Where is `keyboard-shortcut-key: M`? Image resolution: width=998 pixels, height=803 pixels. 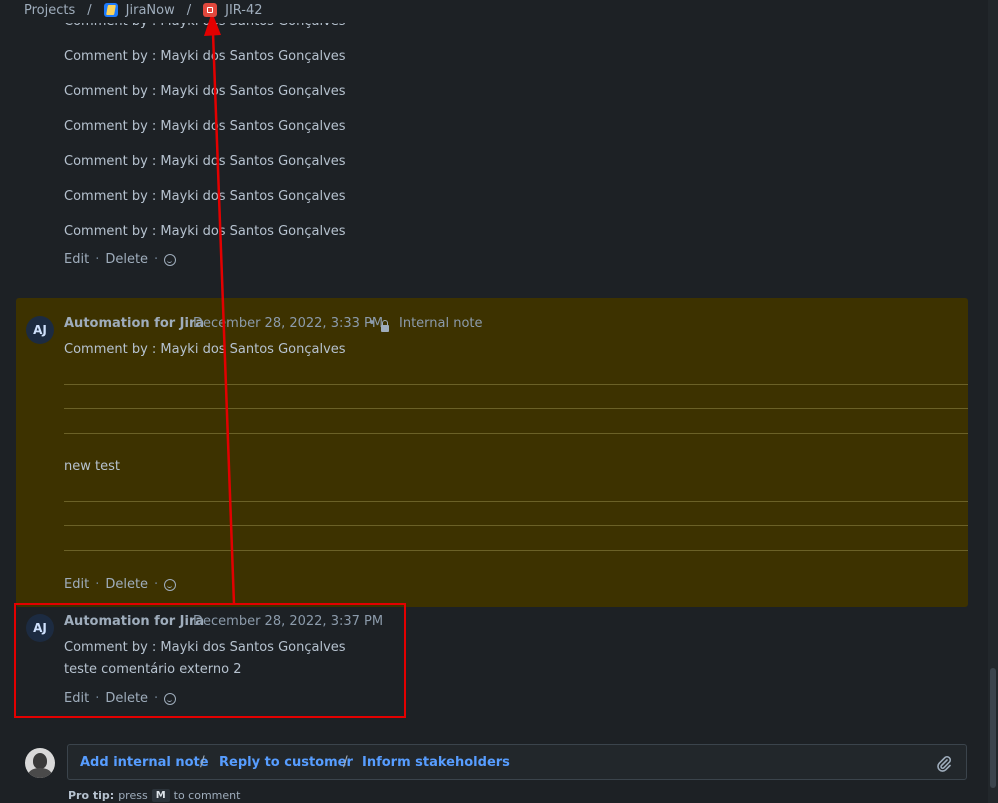
keyboard-shortcut-key: M is located at coordinates (160, 795).